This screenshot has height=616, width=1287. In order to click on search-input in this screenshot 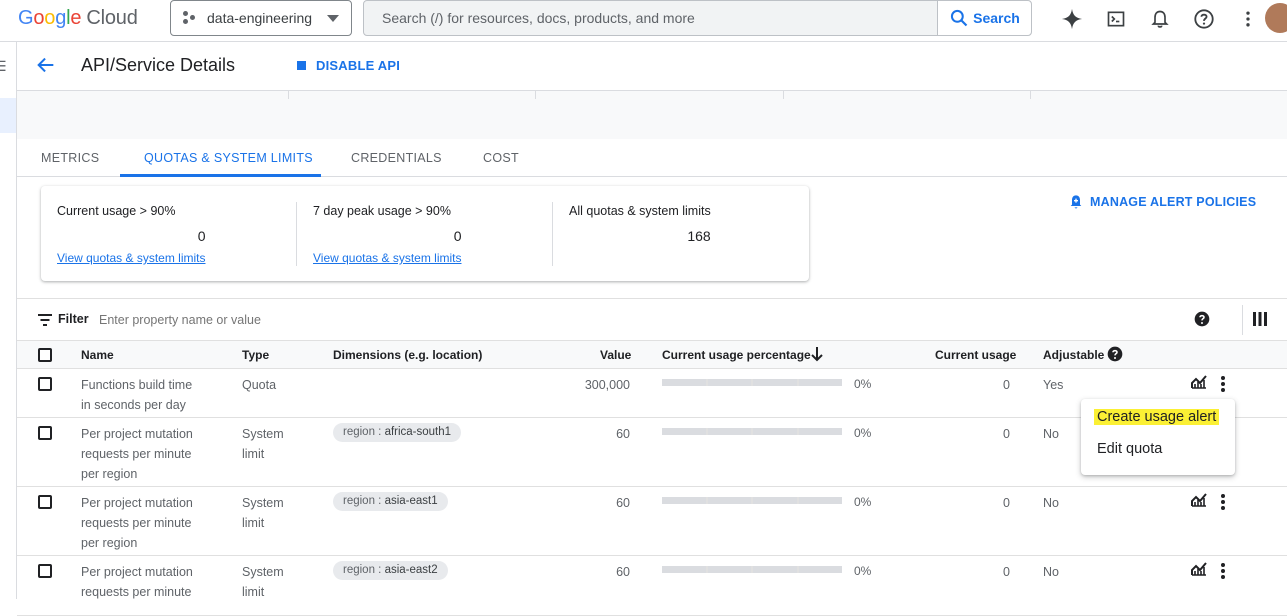, I will do `click(650, 18)`.